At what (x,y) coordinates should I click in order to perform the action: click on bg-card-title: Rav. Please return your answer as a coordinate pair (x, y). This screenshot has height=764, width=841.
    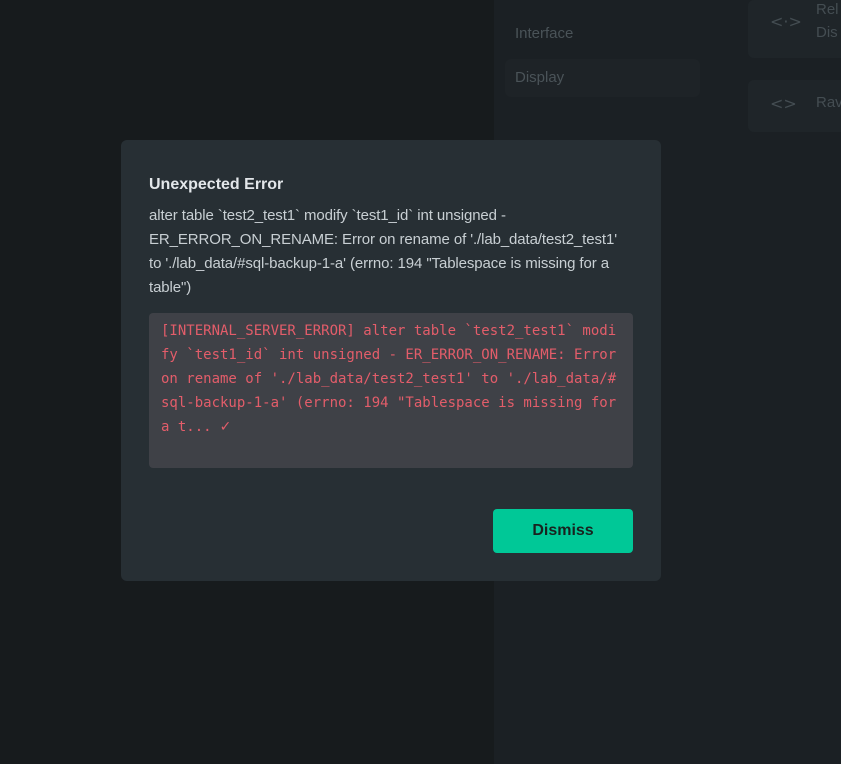
    Looking at the image, I should click on (828, 102).